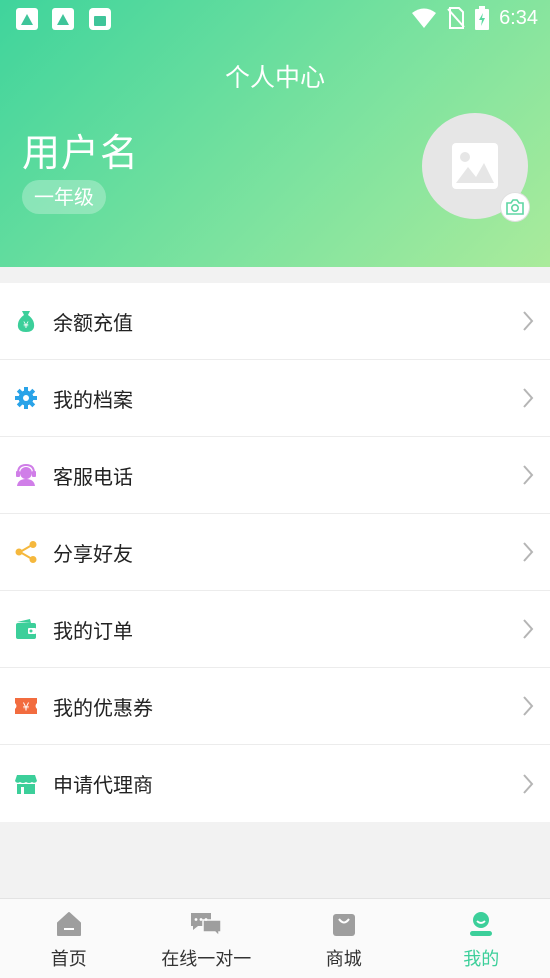  Describe the element at coordinates (481, 938) in the screenshot. I see `tab-mine: 我的` at that location.